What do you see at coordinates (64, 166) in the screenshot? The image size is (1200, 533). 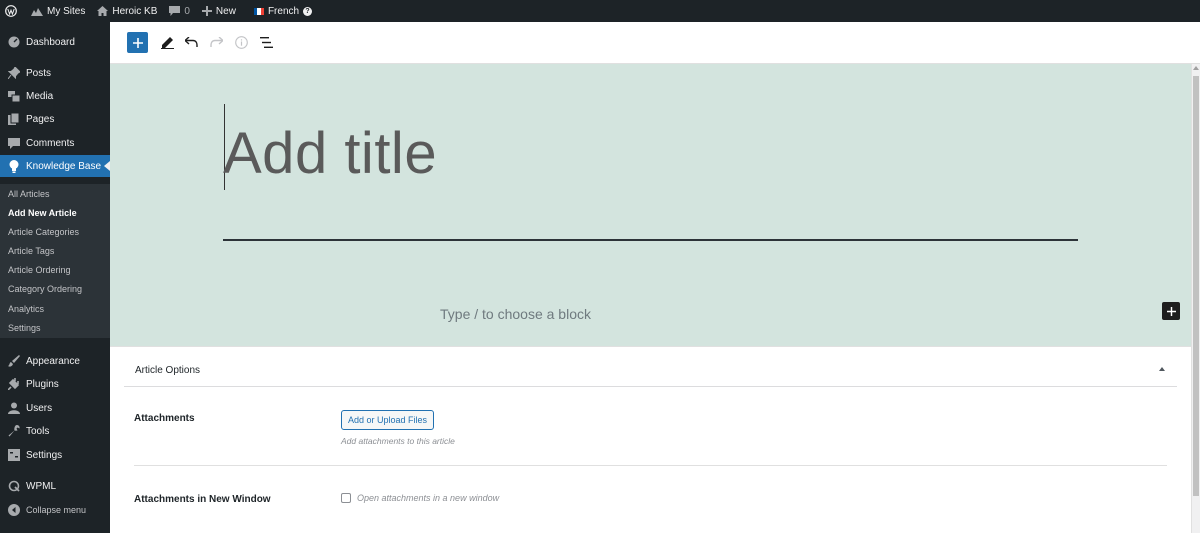 I see `sidebar-item-label: Knowledge Base` at bounding box center [64, 166].